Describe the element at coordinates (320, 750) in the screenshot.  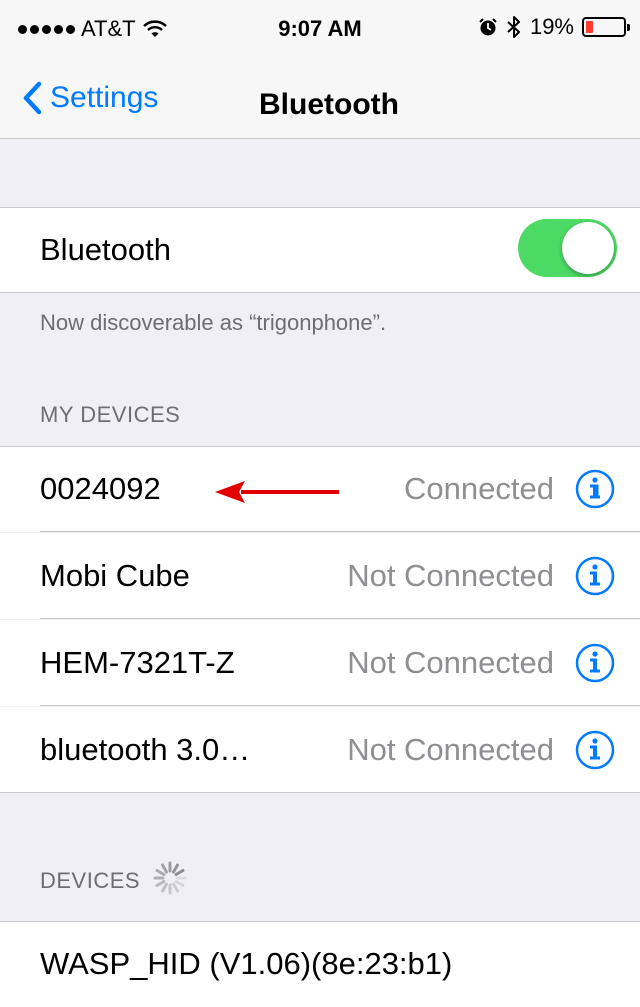
I see `device-row-bluetooth-3-0: bluetooth 3.0… Not Connected` at that location.